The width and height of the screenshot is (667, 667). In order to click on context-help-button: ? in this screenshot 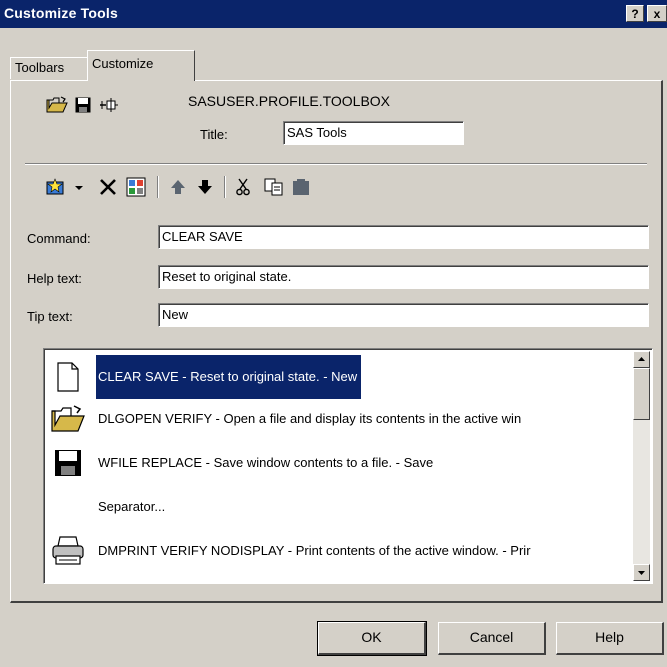, I will do `click(635, 13)`.